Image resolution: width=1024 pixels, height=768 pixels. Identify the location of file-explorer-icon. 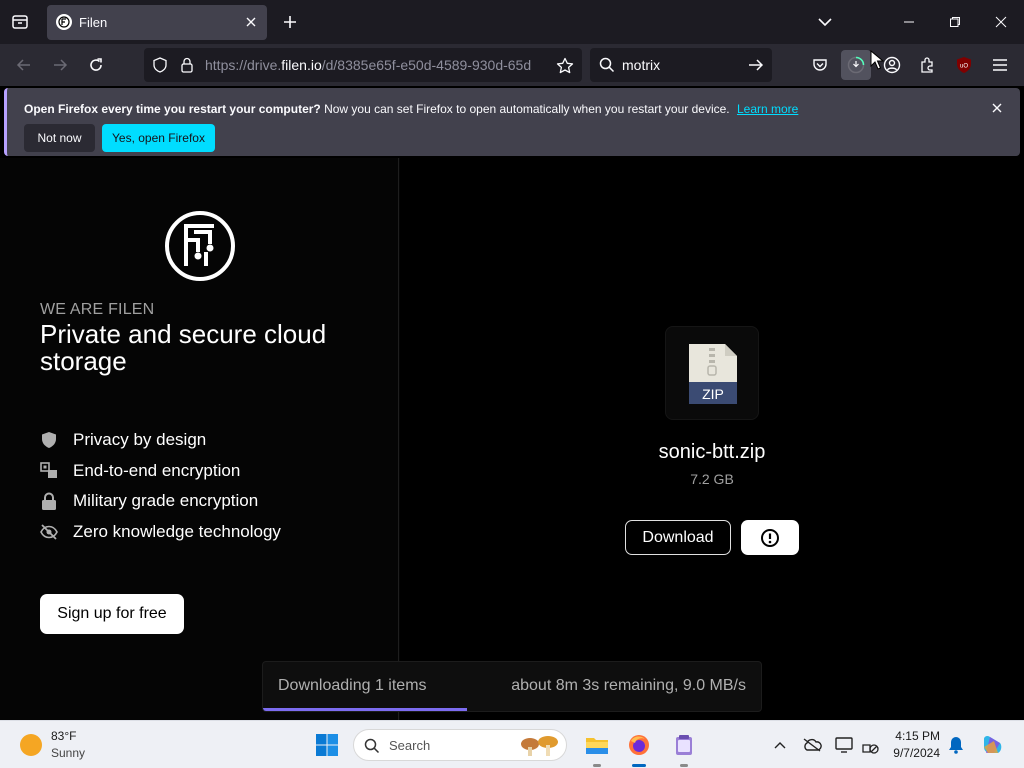
(597, 749).